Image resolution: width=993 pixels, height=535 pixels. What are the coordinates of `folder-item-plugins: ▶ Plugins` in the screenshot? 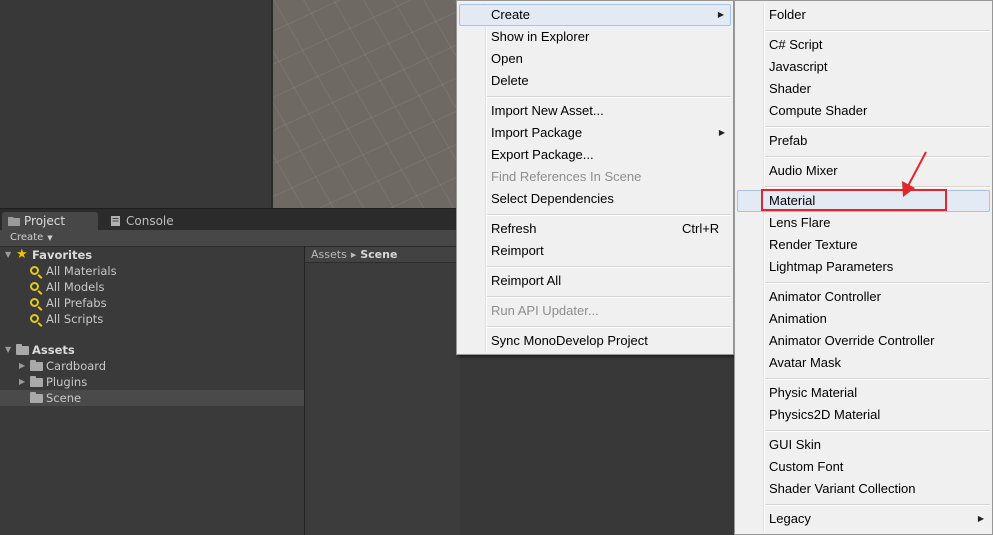 It's located at (152, 382).